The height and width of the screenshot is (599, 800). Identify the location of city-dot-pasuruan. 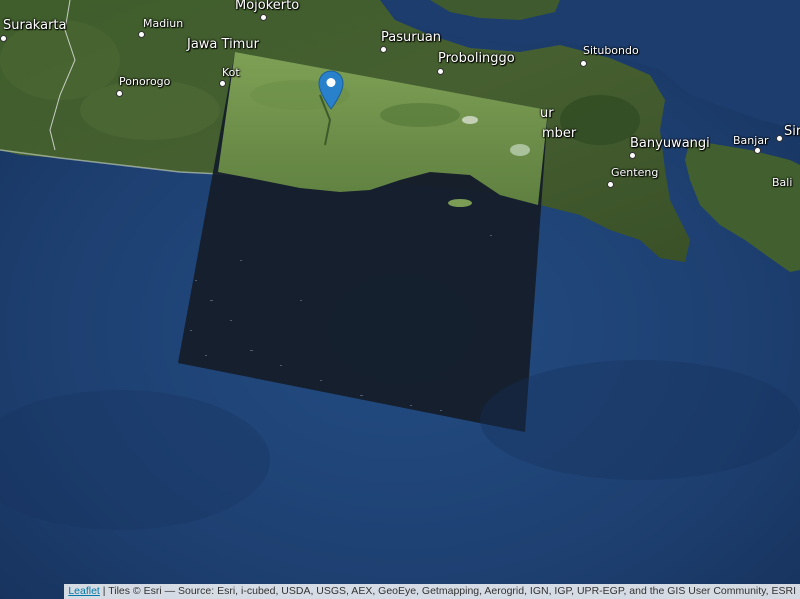
(383, 49).